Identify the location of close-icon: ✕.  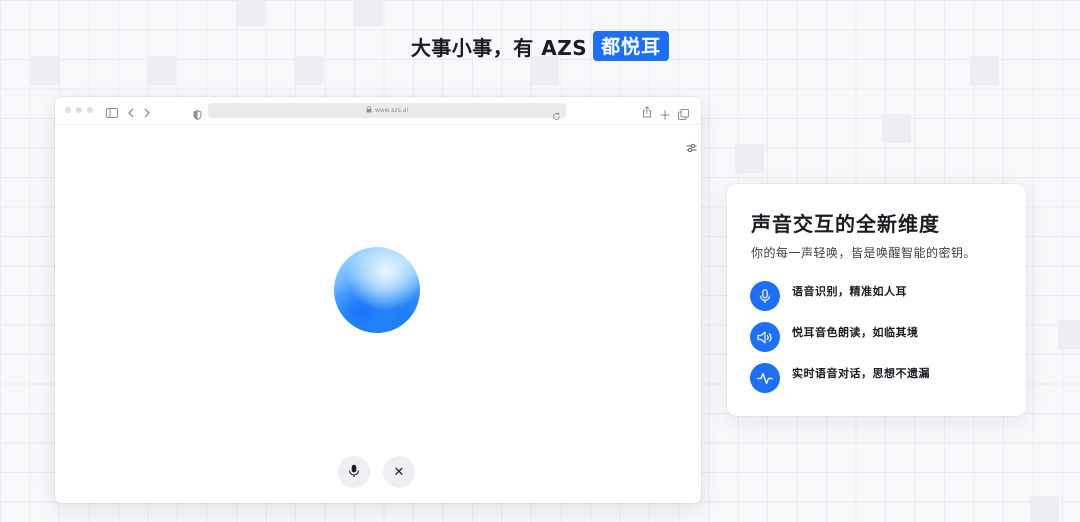
(399, 472).